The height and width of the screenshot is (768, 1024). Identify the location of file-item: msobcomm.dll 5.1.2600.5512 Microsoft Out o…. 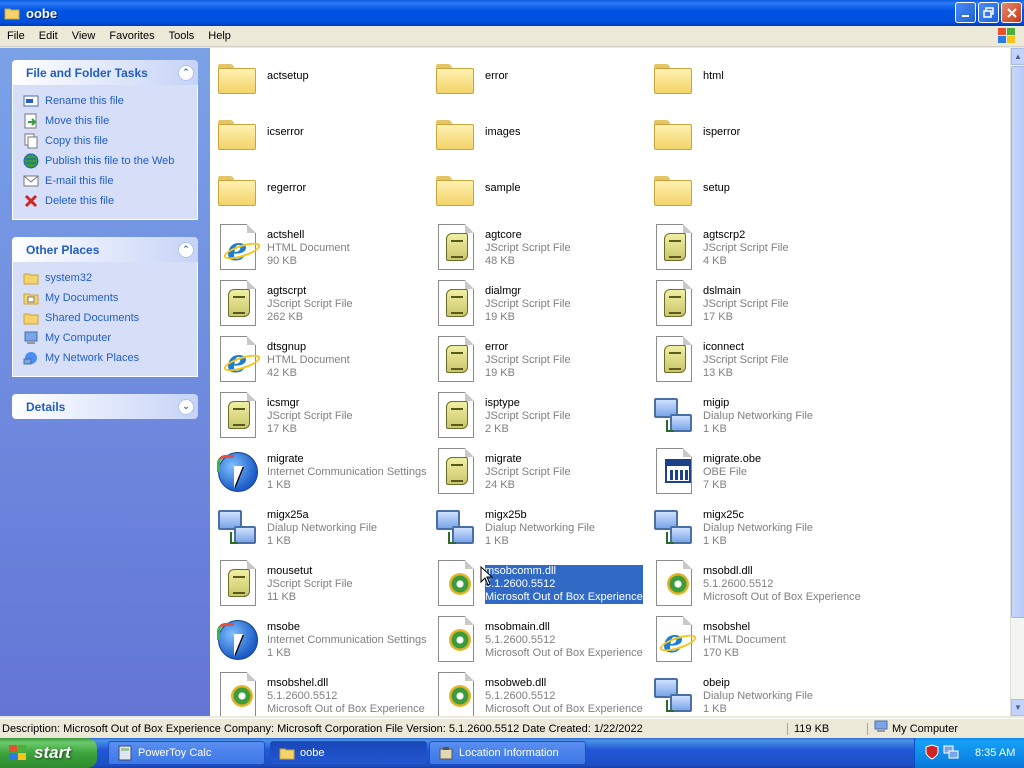
(537, 584).